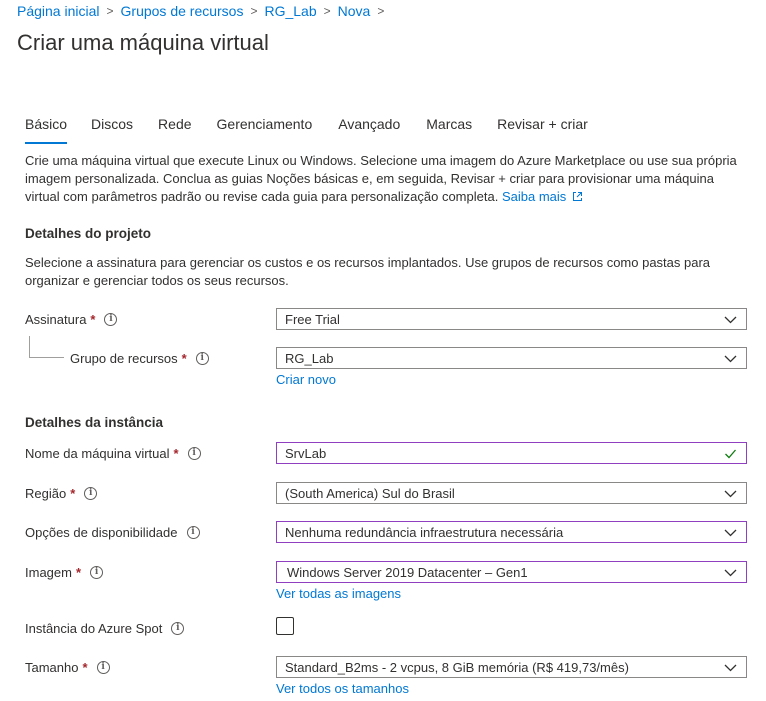  What do you see at coordinates (174, 129) in the screenshot?
I see `tab-network: Rede` at bounding box center [174, 129].